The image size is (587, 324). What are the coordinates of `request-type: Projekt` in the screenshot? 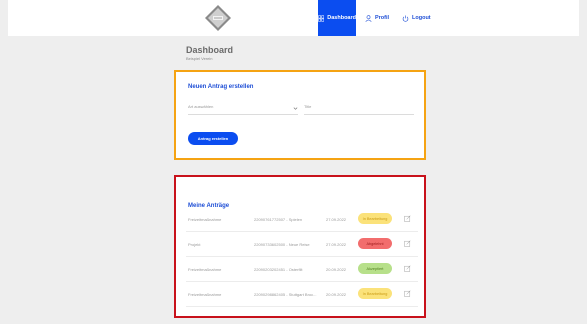 It's located at (194, 244).